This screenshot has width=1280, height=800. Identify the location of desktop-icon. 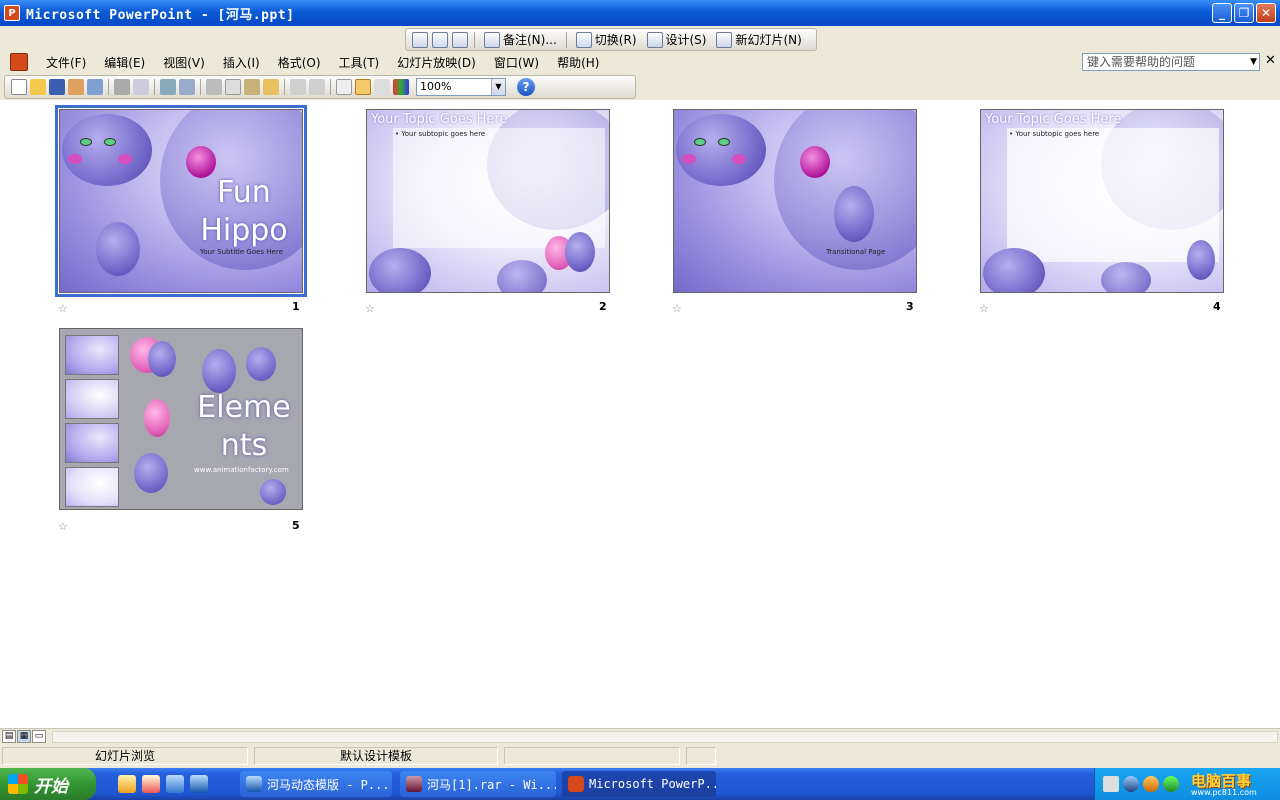
(127, 784).